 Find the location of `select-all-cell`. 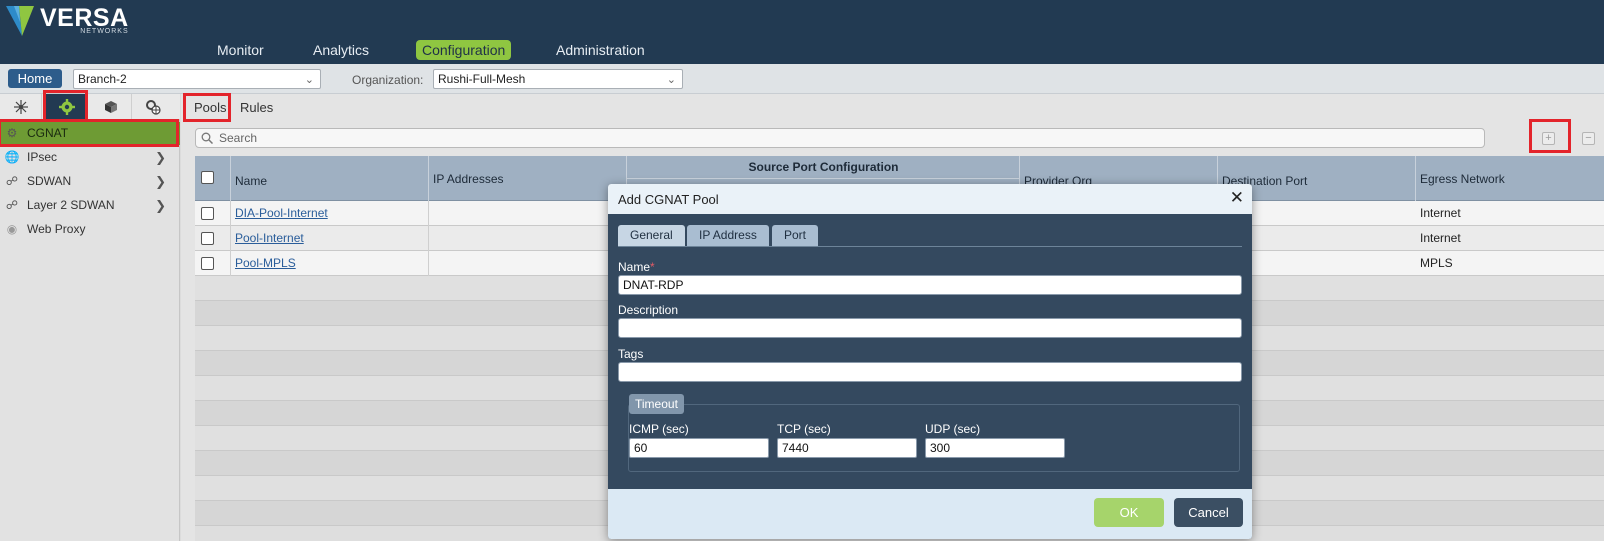

select-all-cell is located at coordinates (213, 178).